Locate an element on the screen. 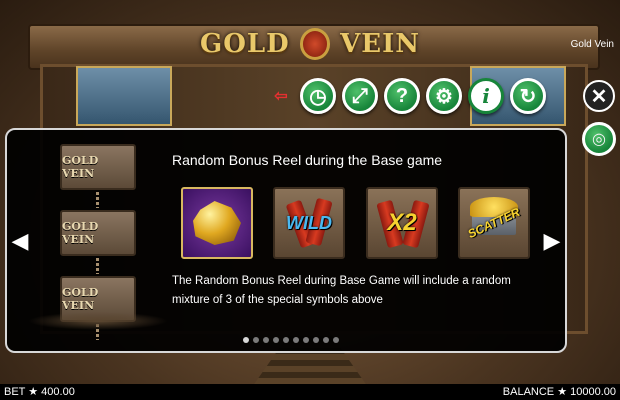 Image resolution: width=620 pixels, height=400 pixels. fullscreen-button: ⤢ is located at coordinates (360, 96).